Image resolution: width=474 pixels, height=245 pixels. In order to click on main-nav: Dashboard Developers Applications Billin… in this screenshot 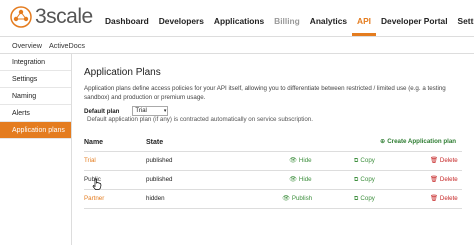, I will do `click(287, 18)`.